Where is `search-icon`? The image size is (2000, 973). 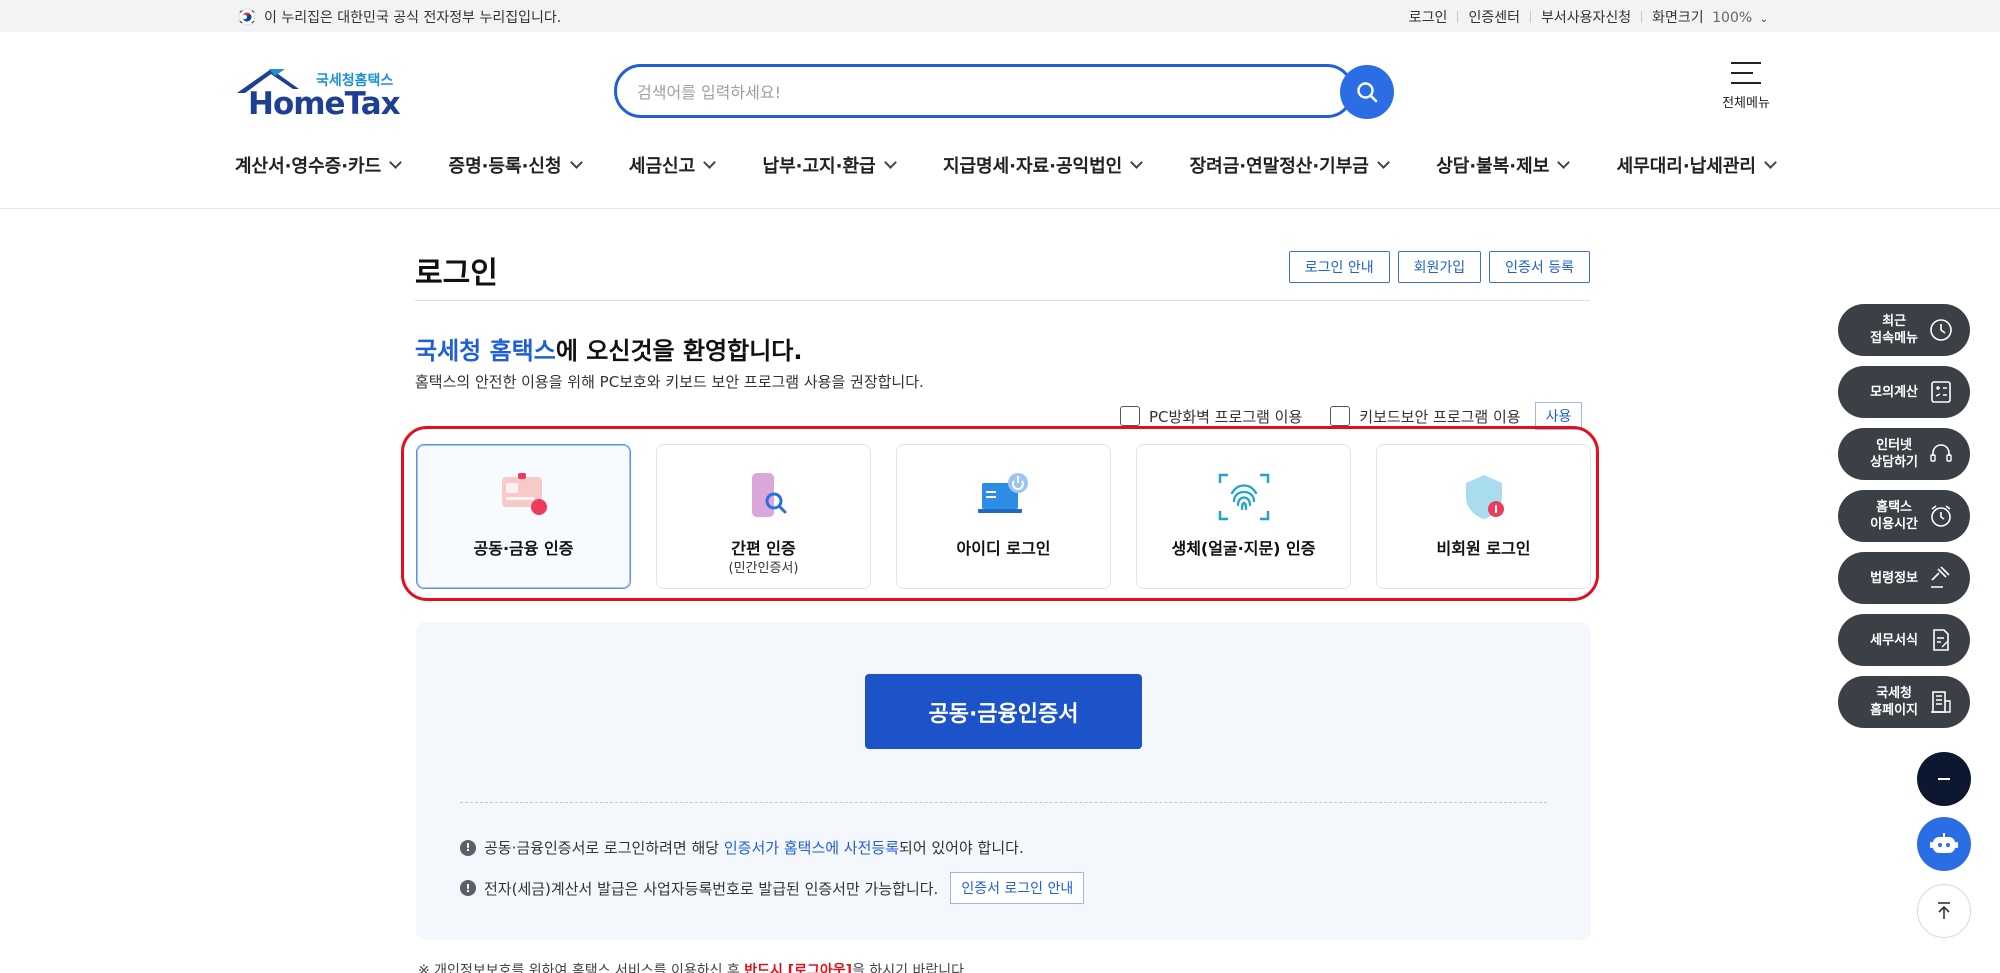
search-icon is located at coordinates (1367, 92).